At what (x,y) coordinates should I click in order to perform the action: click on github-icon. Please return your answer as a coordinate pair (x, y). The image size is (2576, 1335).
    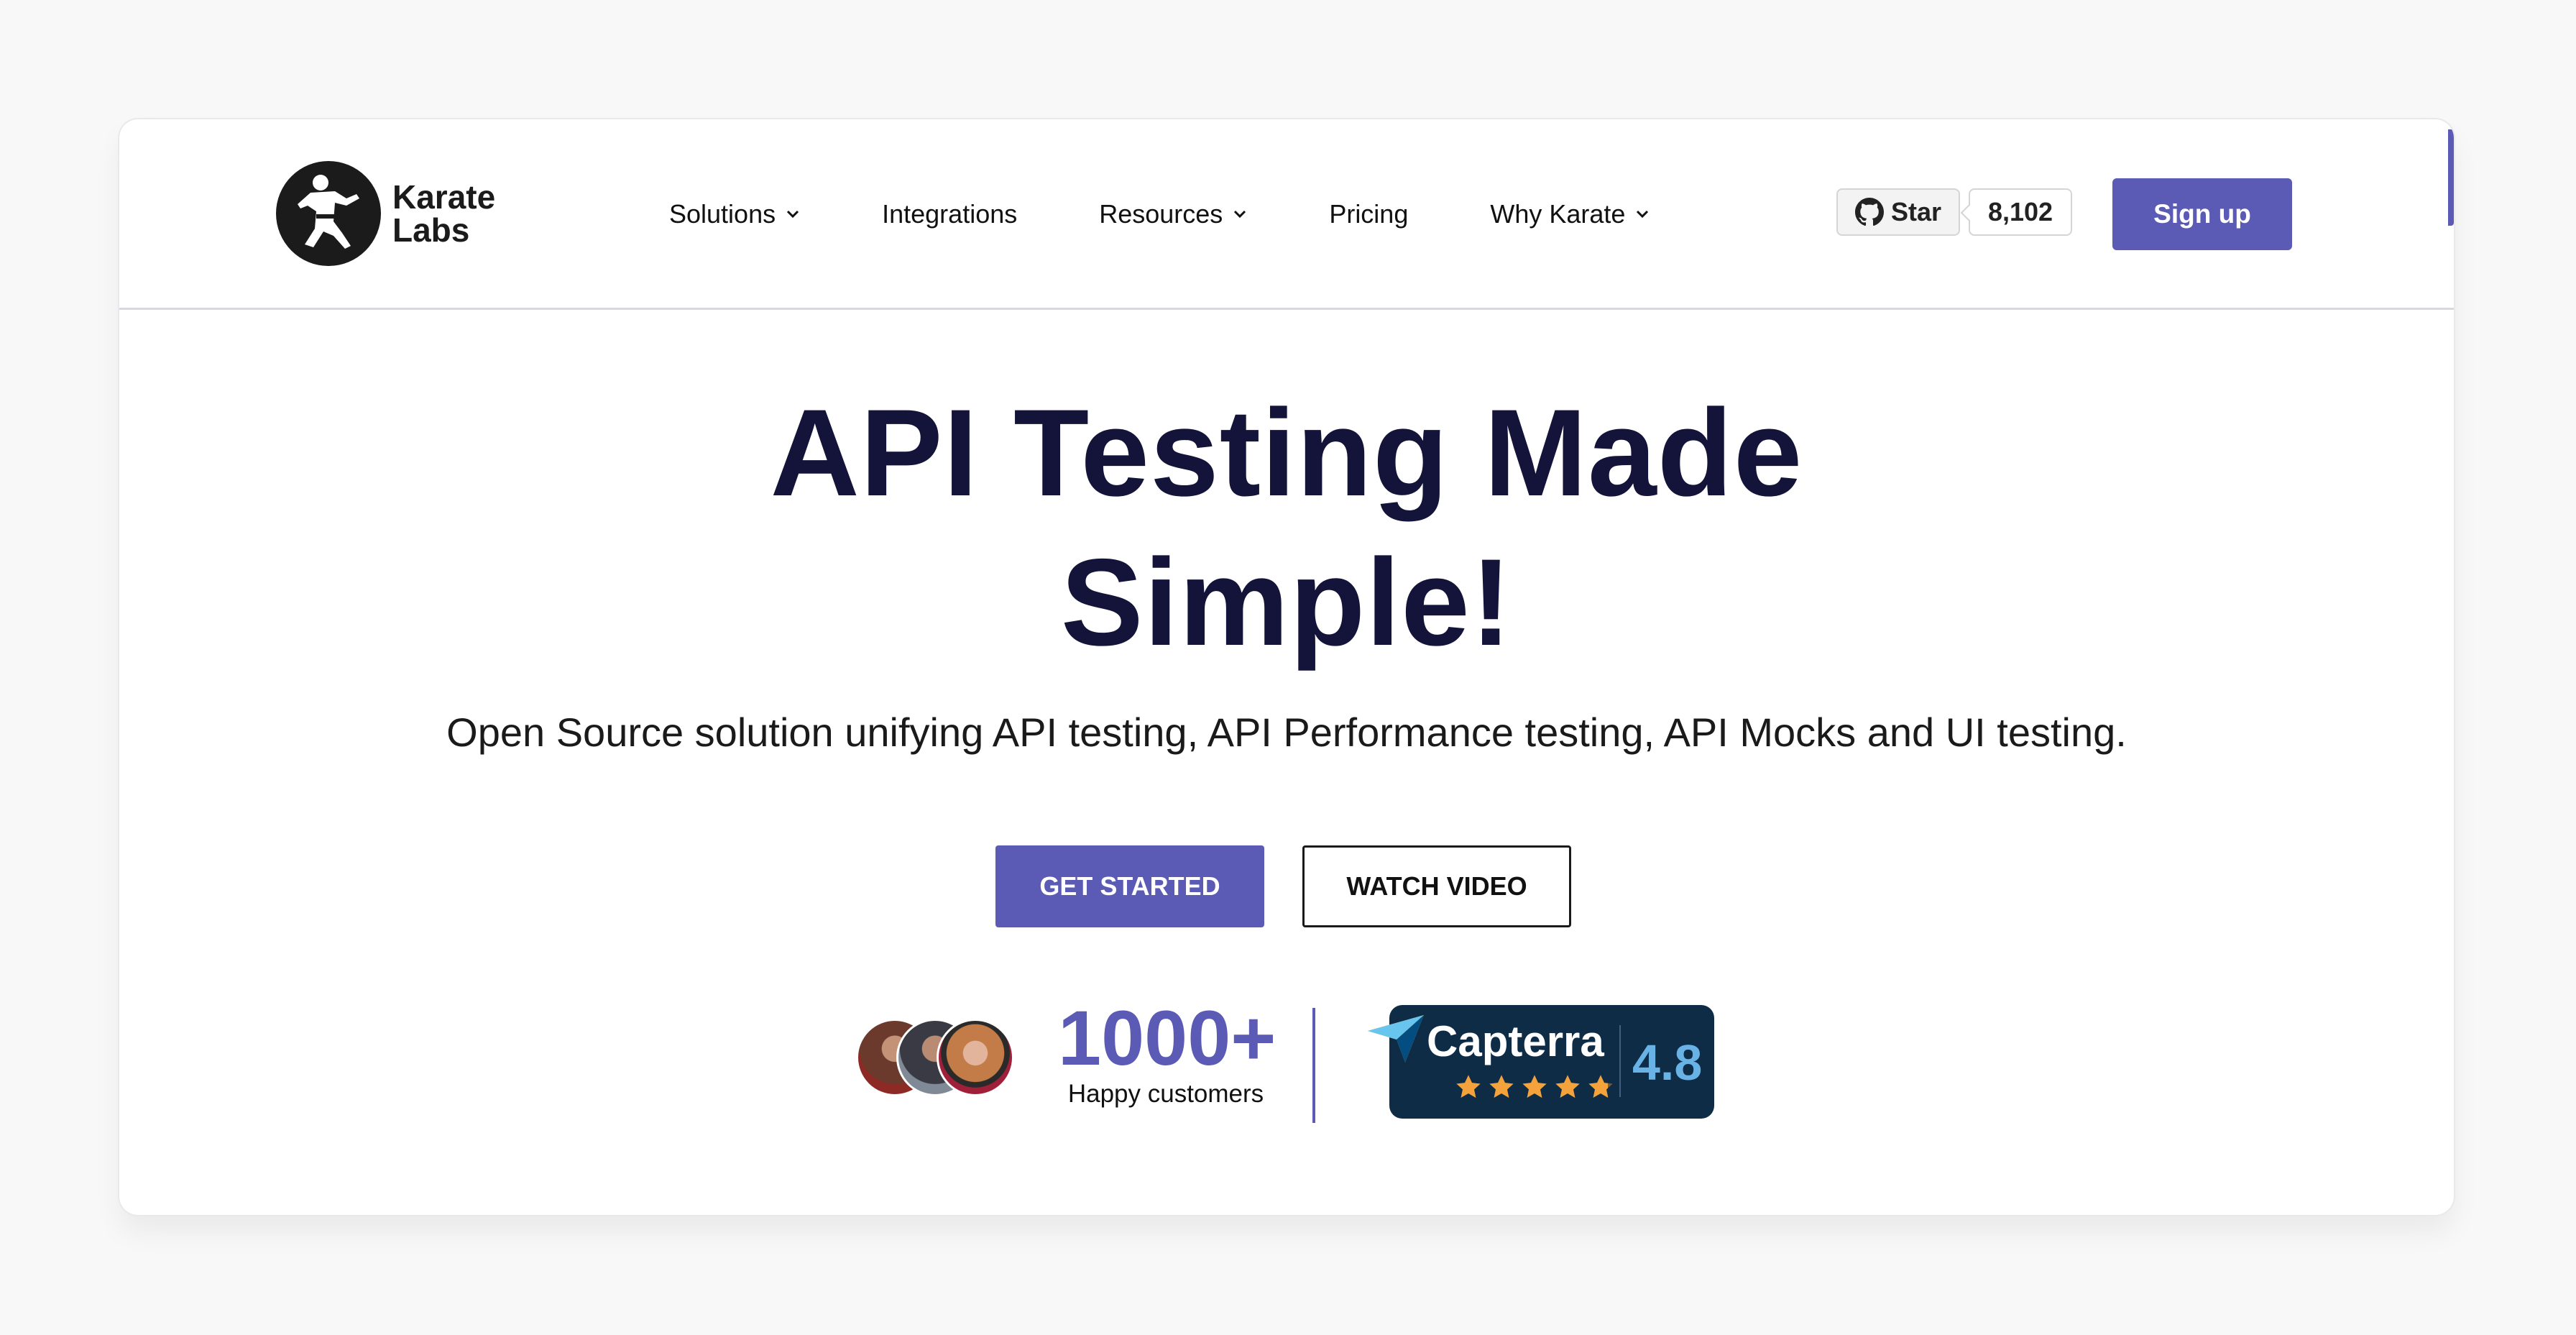
    Looking at the image, I should click on (1869, 212).